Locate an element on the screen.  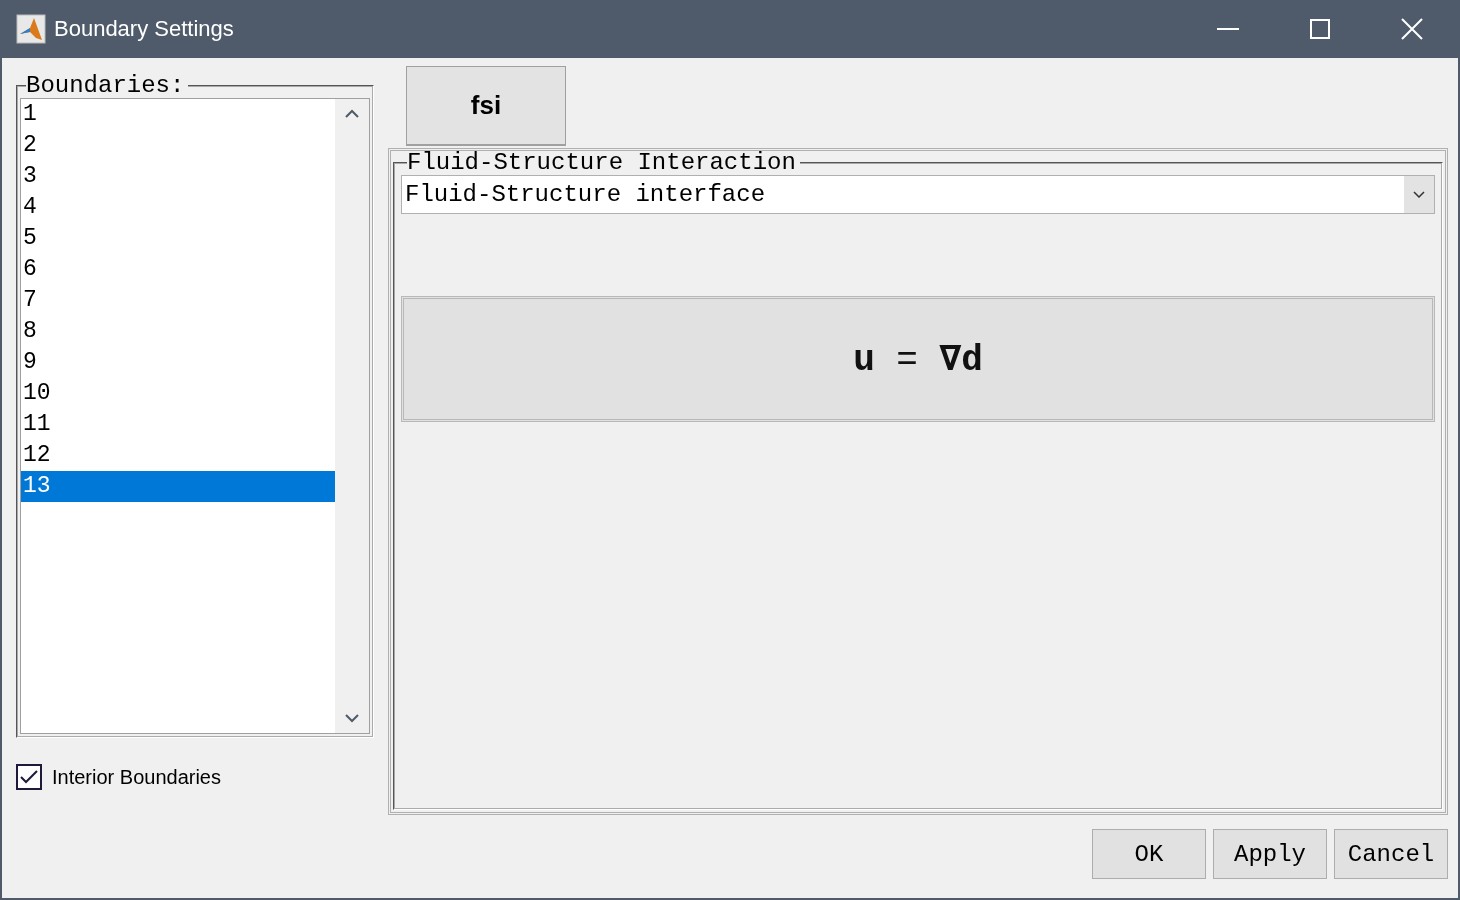
list-item: 6 is located at coordinates (178, 269).